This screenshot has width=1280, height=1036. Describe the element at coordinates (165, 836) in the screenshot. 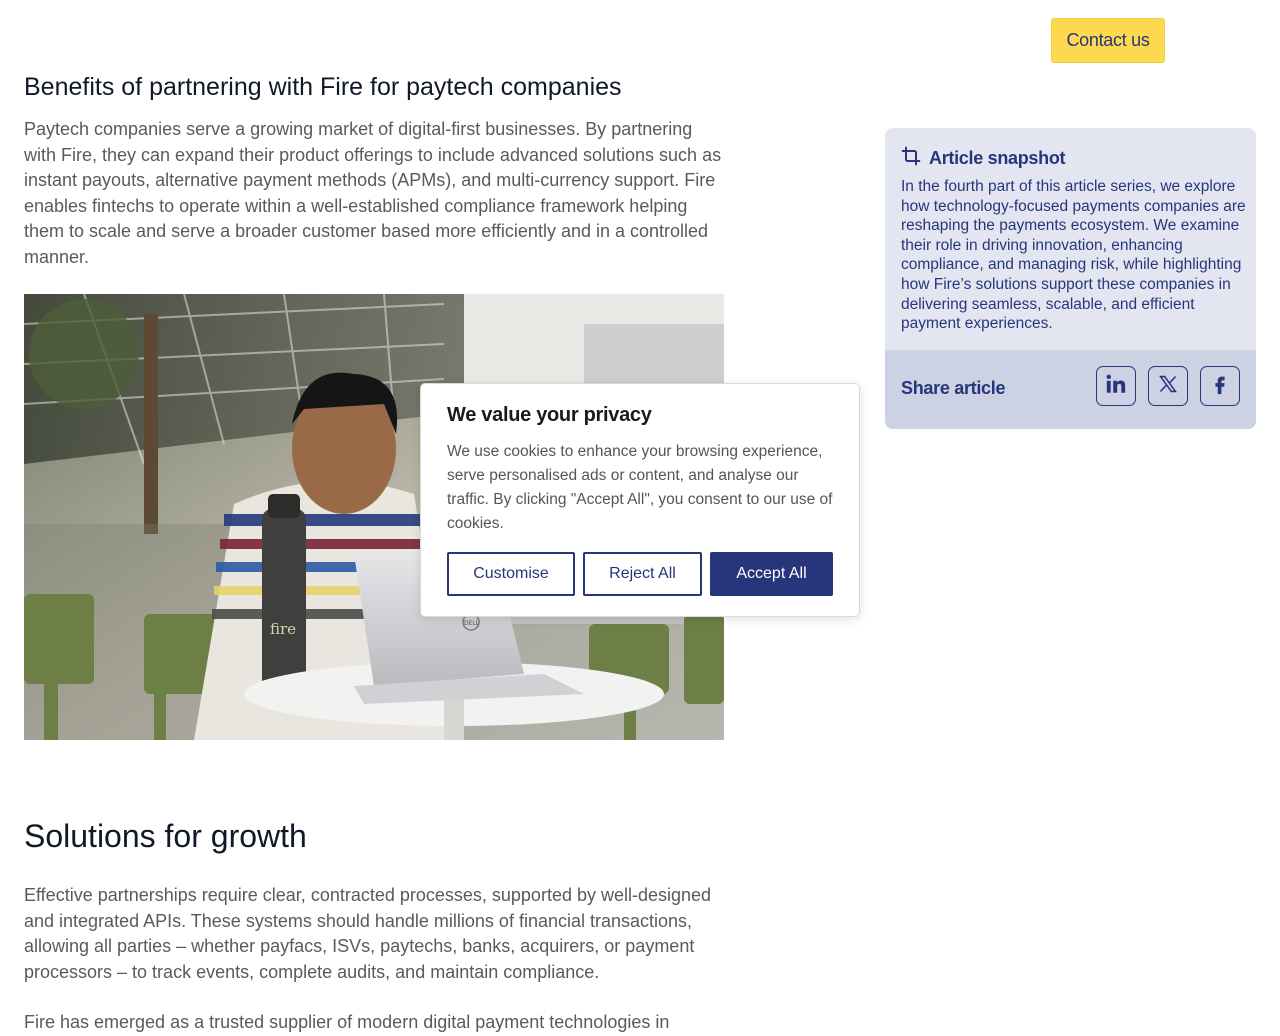

I see `section-heading-solutions: Solutions for growth` at that location.